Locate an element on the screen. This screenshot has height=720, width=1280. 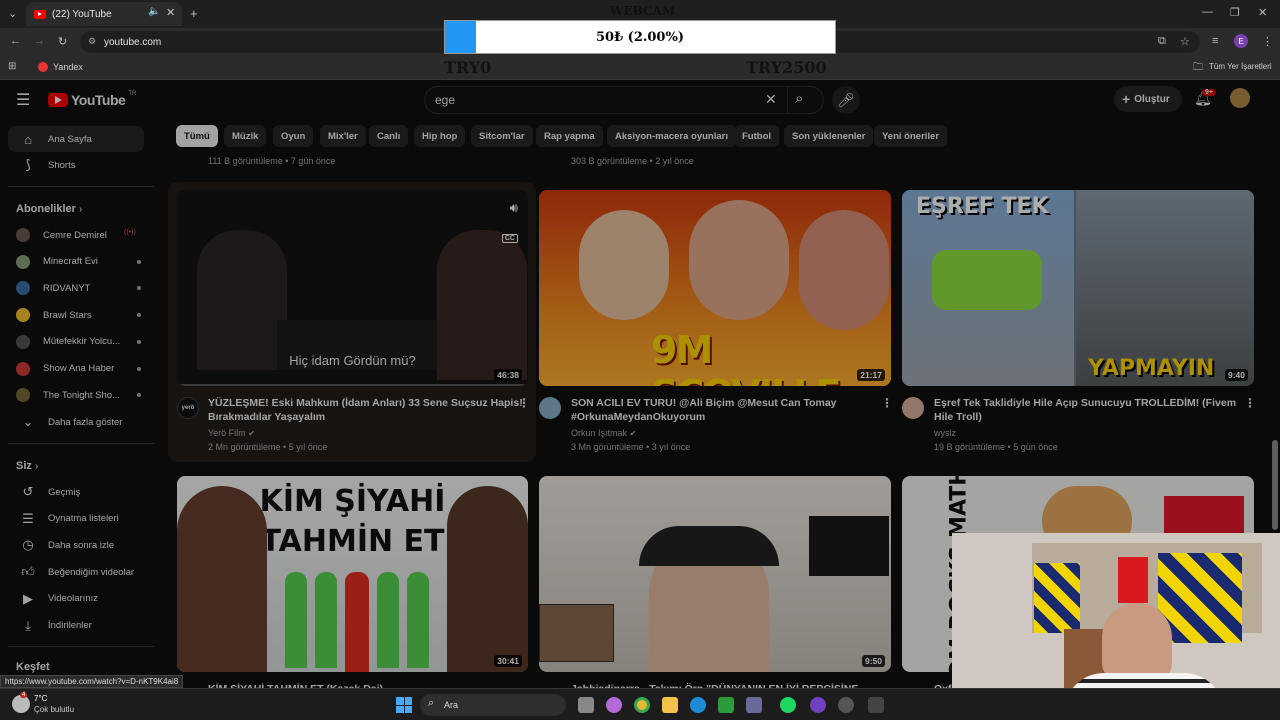
create-label: Oluştur is located at coordinates (1152, 99).